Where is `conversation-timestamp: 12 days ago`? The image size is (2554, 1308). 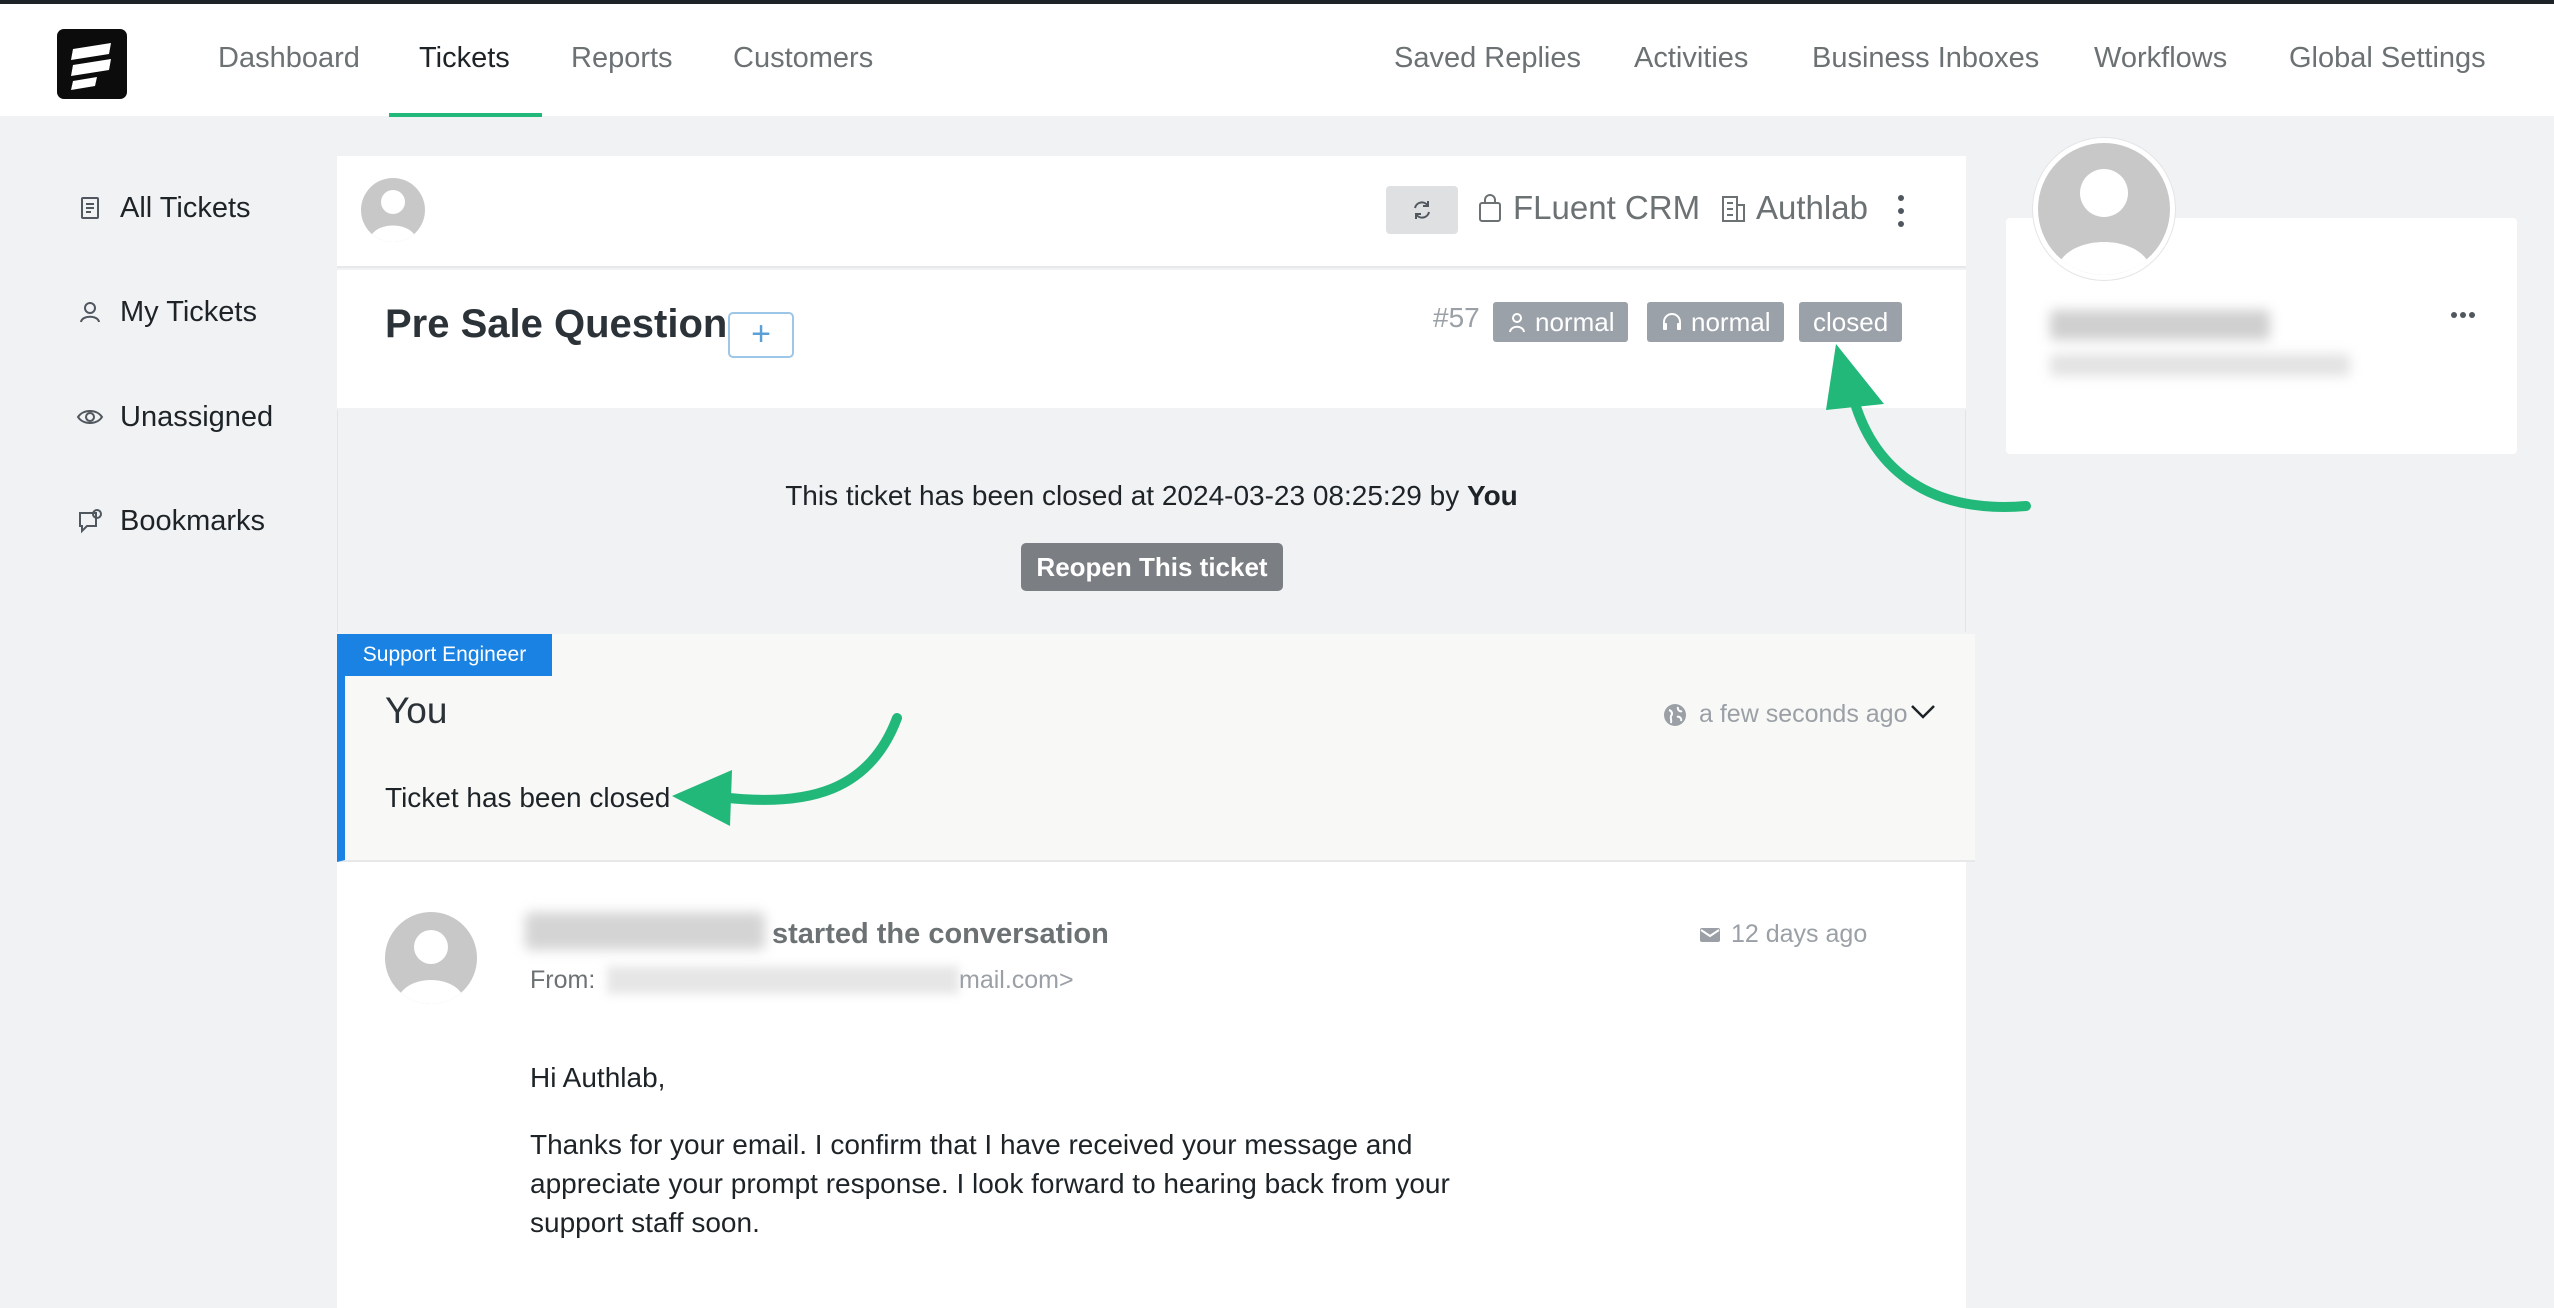 conversation-timestamp: 12 days ago is located at coordinates (1783, 934).